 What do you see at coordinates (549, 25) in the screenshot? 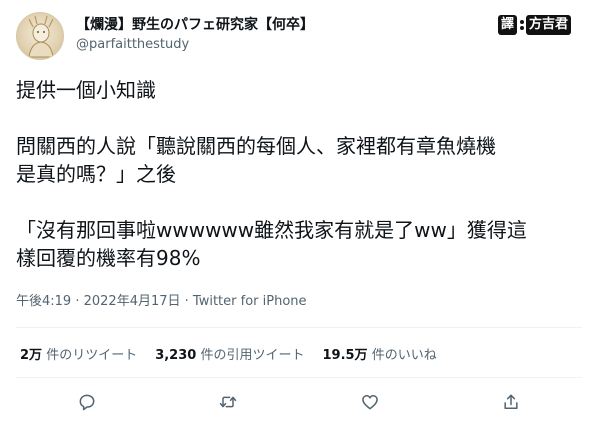
I see `translator-badge-right: 方吉君` at bounding box center [549, 25].